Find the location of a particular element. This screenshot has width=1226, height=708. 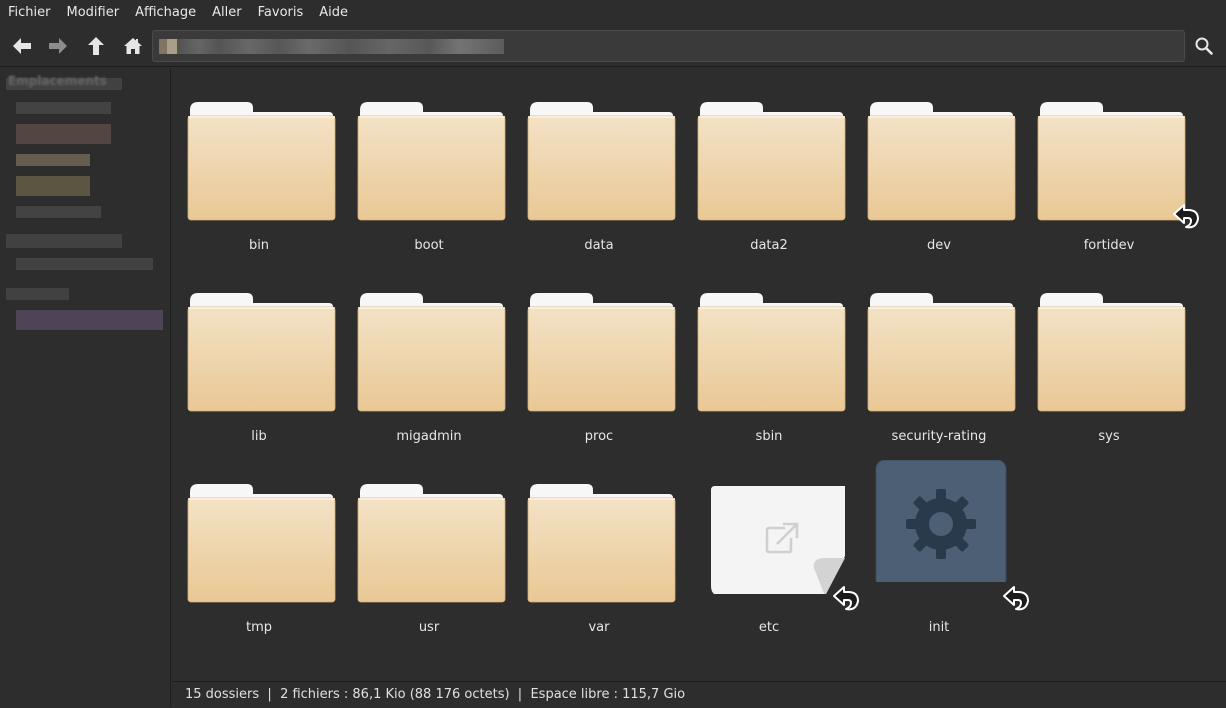

arrow-left-icon is located at coordinates (22, 46).